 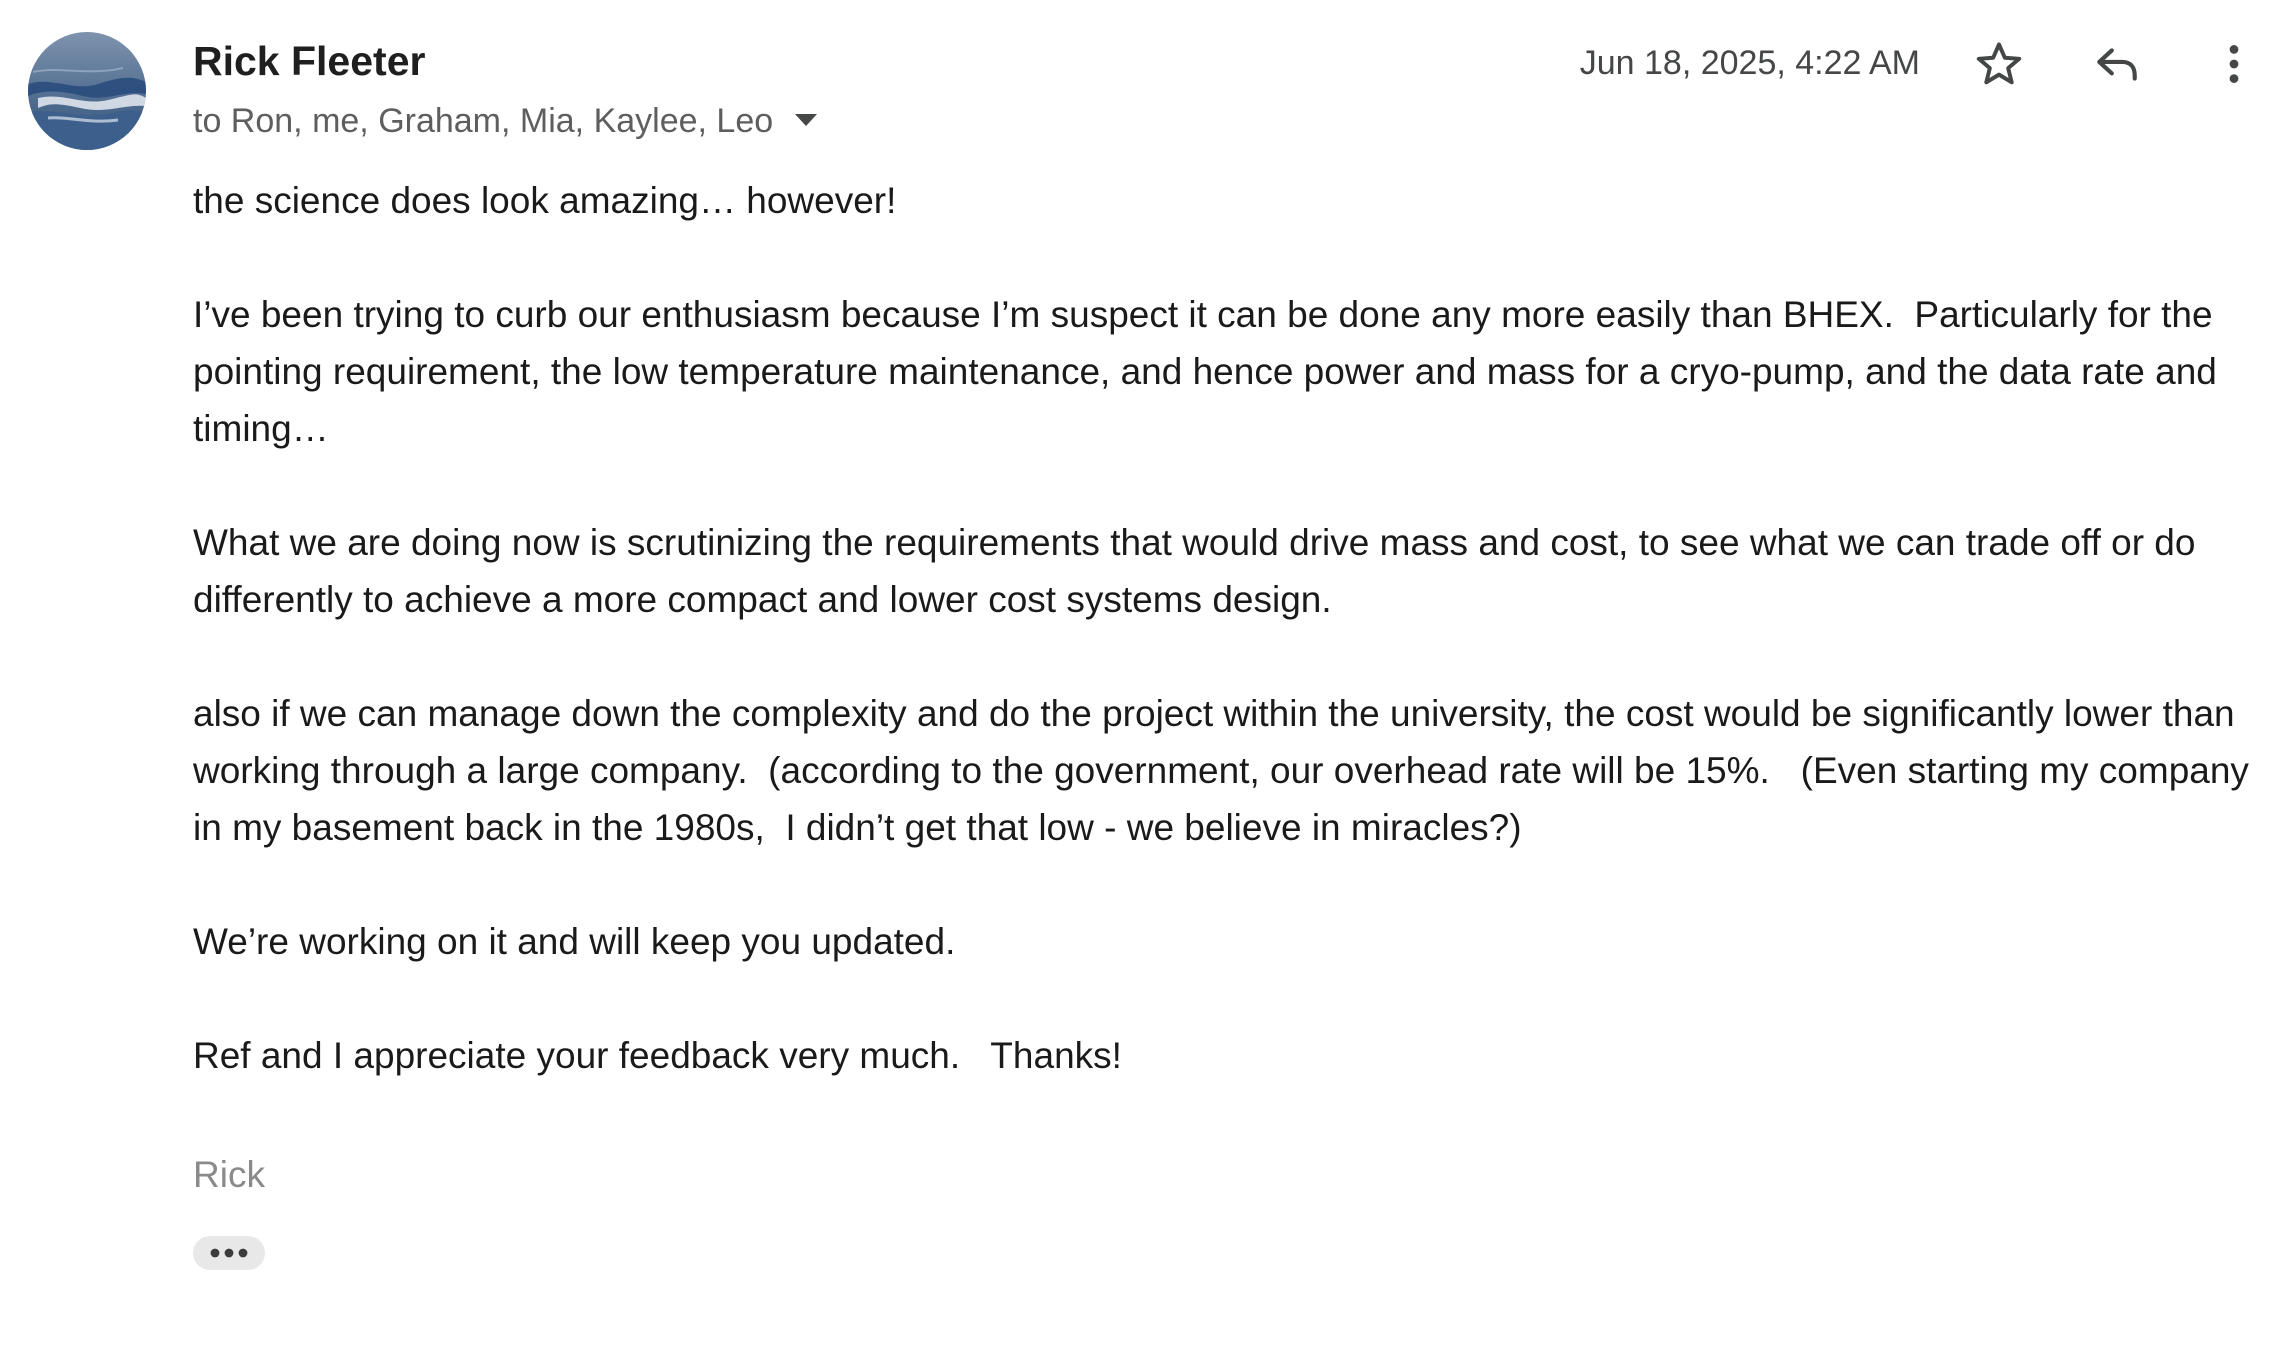 I want to click on show-details-button, so click(x=806, y=121).